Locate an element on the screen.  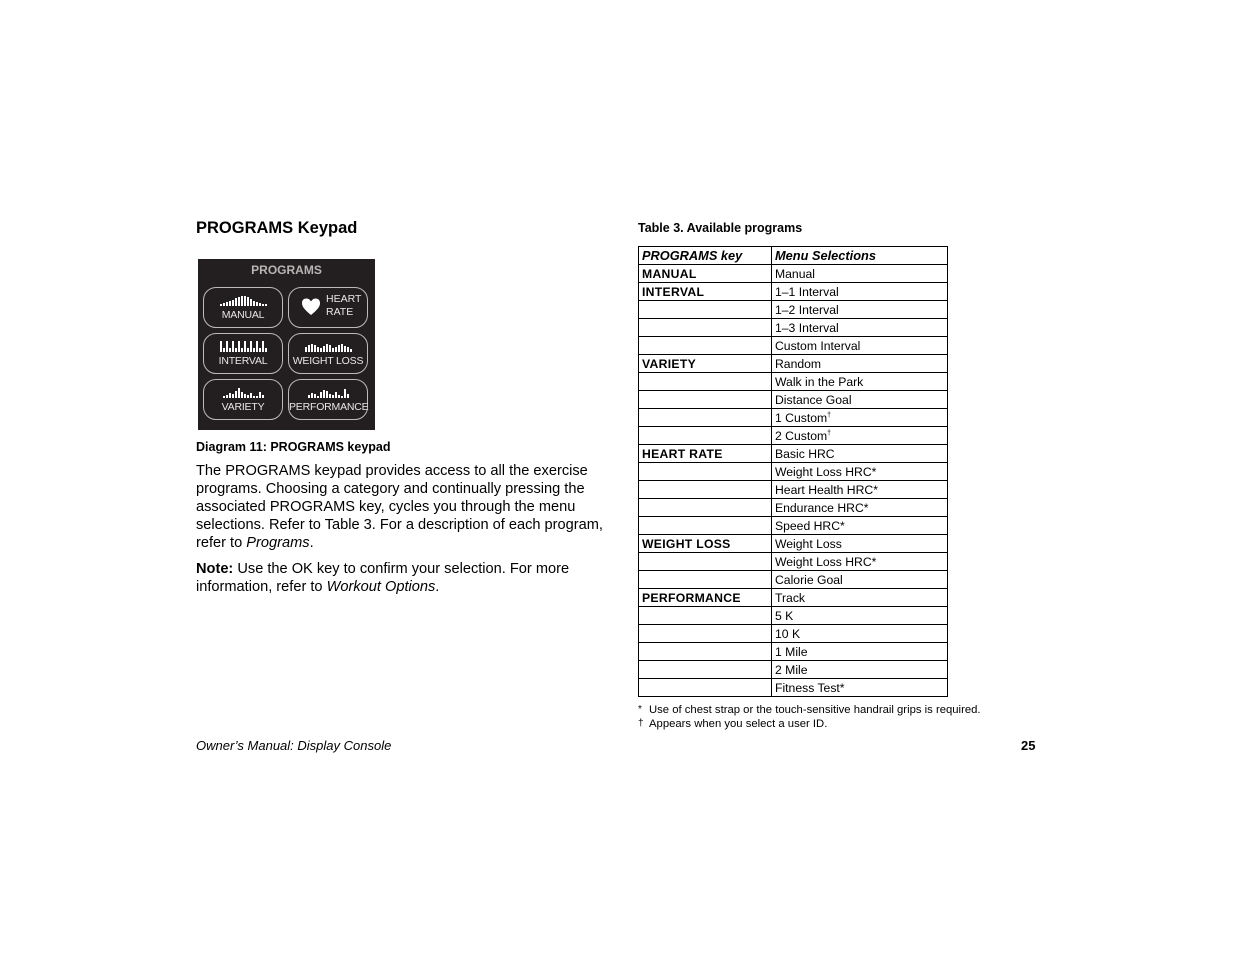
heart-icon is located at coordinates (311, 306).